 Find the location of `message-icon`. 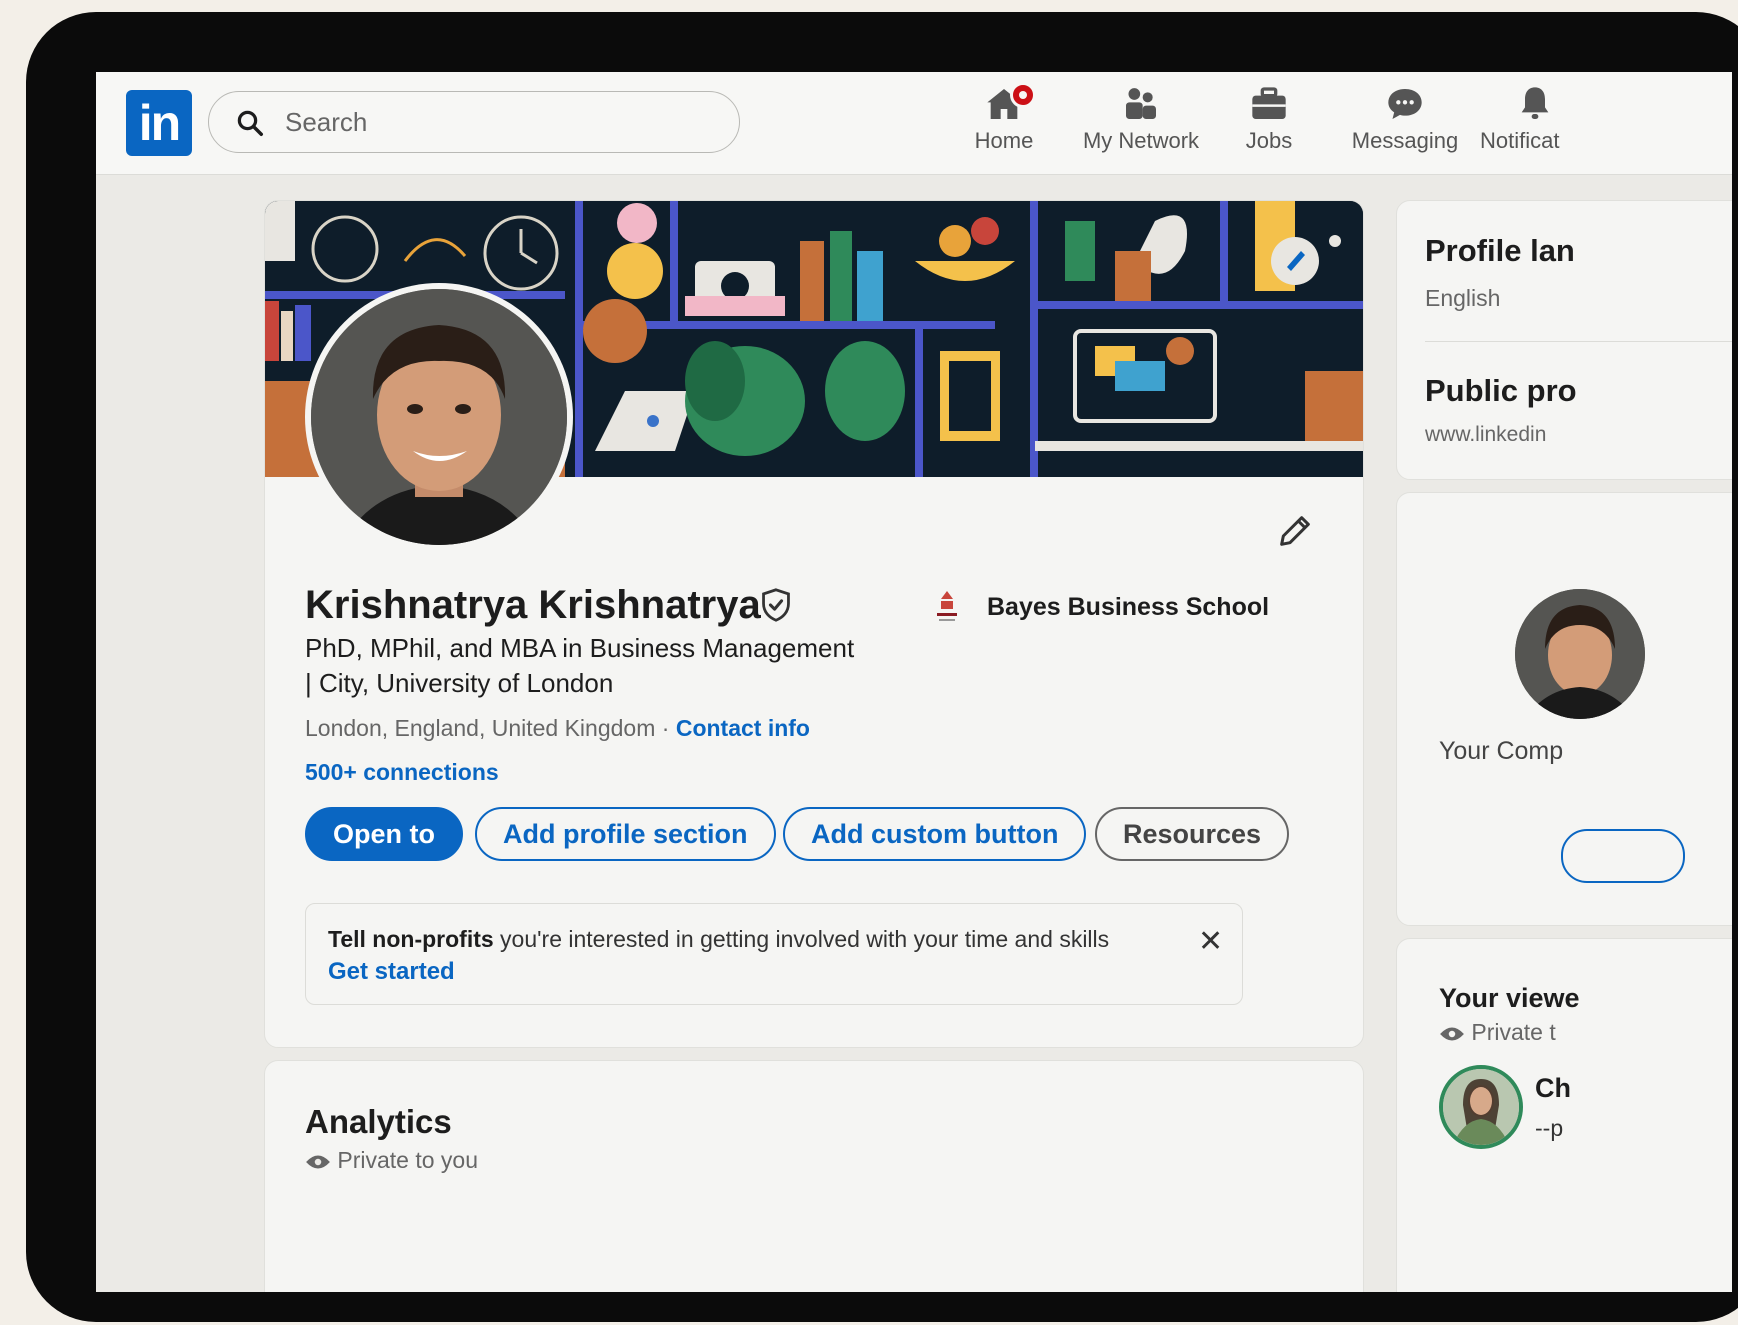

message-icon is located at coordinates (1405, 104).